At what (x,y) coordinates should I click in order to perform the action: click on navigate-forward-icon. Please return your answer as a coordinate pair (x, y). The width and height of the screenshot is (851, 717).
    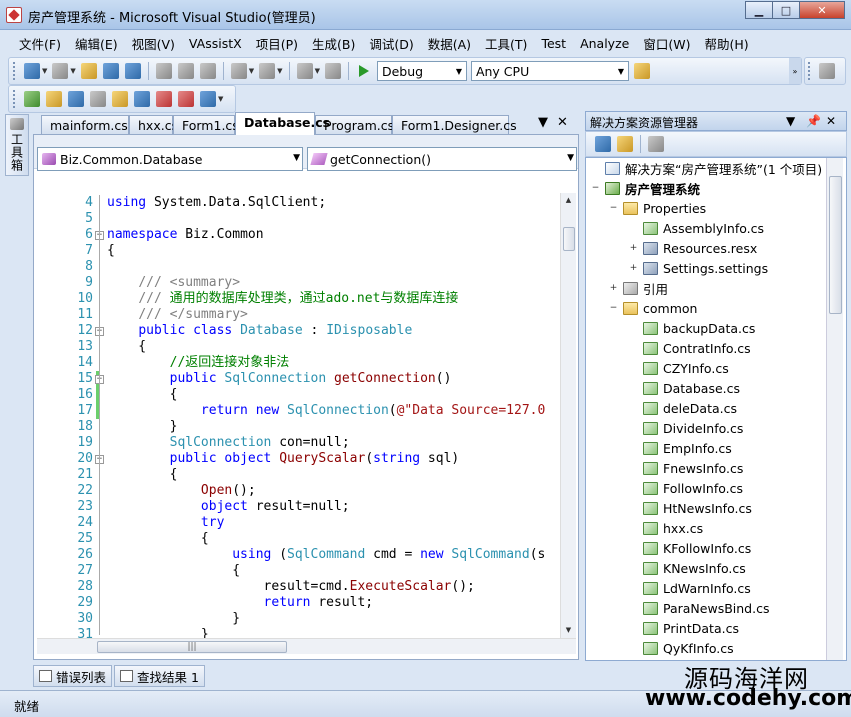
    Looking at the image, I should click on (332, 71).